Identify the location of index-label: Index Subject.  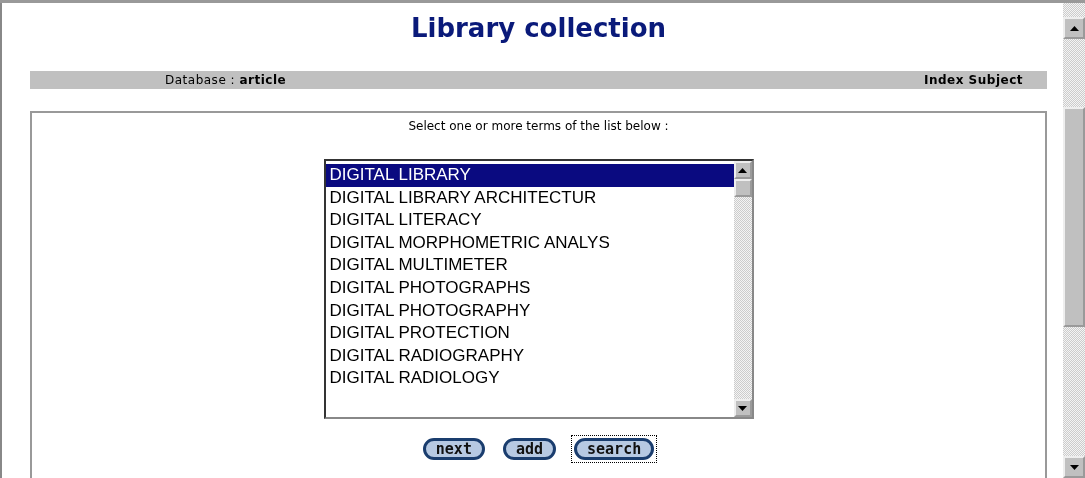
(973, 80).